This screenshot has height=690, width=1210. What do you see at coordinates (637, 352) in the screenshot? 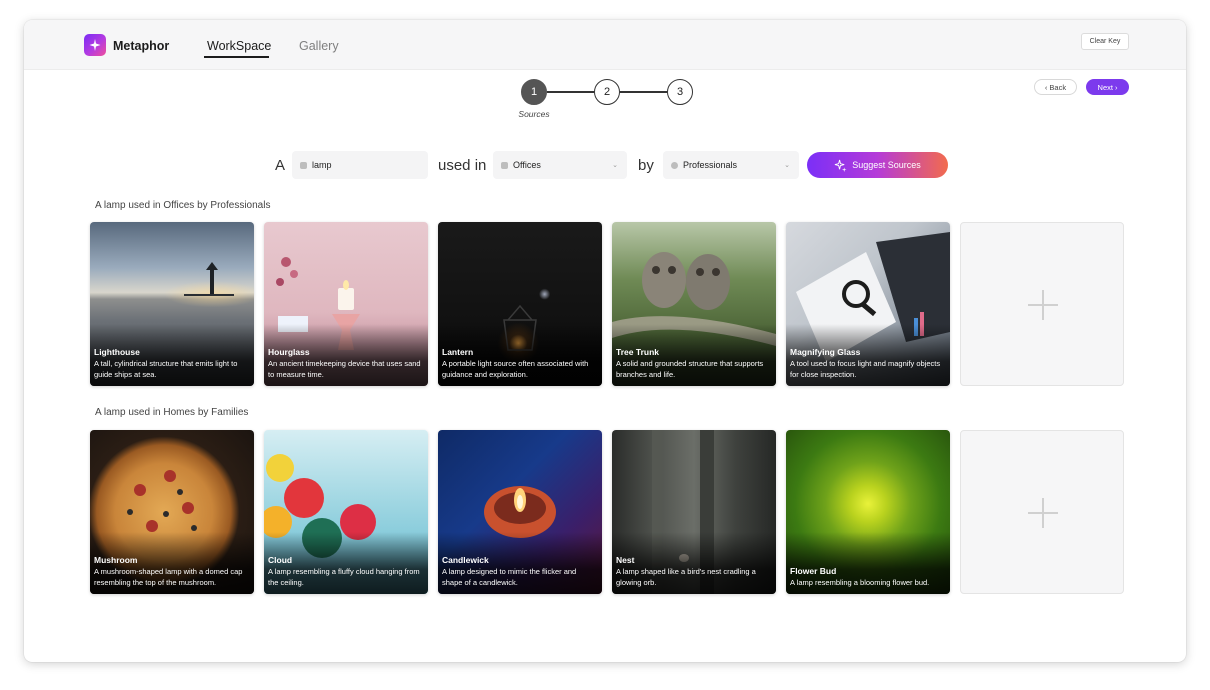
I see `card-title: Tree Trunk` at bounding box center [637, 352].